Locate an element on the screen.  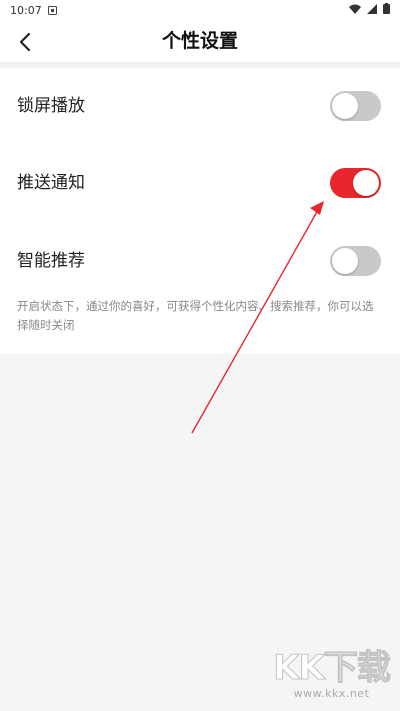
signal-icon is located at coordinates (372, 10).